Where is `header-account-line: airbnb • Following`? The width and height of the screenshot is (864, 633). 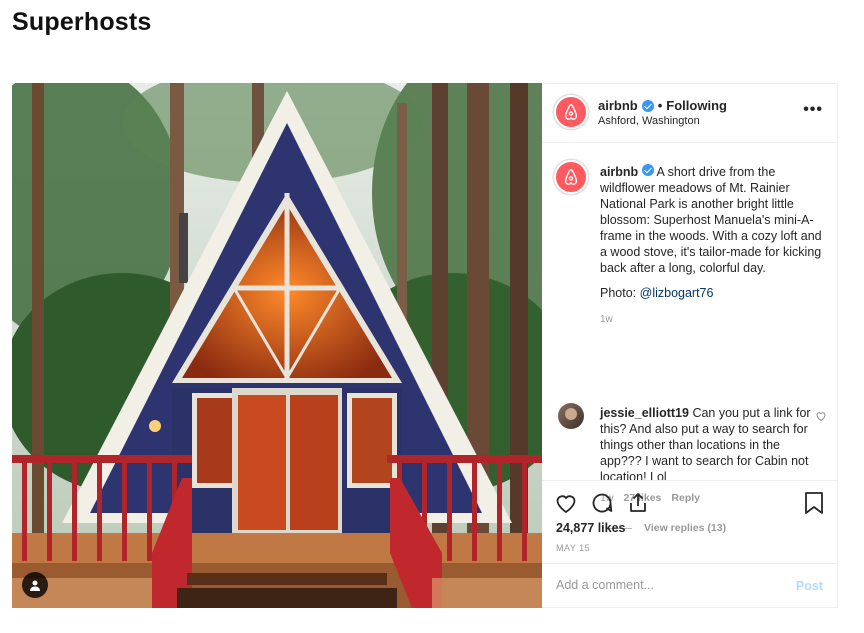 header-account-line: airbnb • Following is located at coordinates (662, 105).